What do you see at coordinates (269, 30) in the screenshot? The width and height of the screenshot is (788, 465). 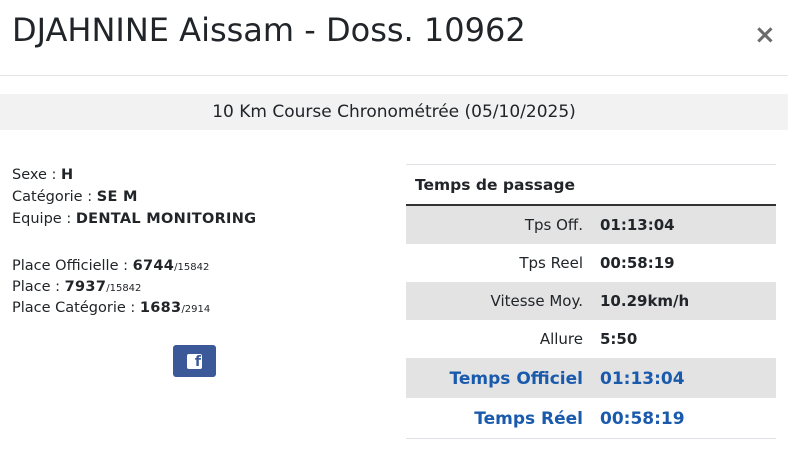 I see `page-title: DJAHNINE Aissam - Doss. 10962` at bounding box center [269, 30].